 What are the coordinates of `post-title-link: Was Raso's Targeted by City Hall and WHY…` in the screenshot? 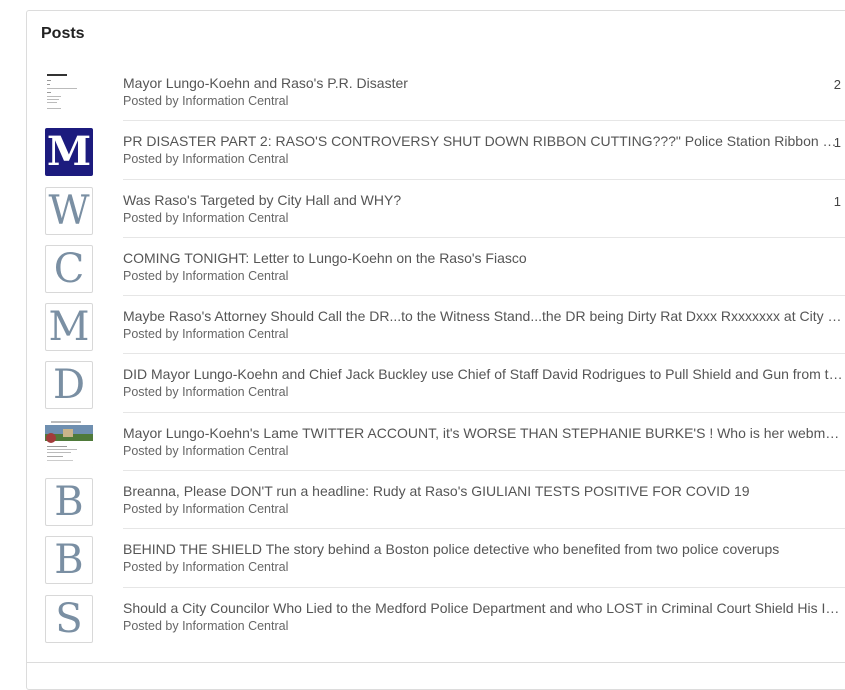 It's located at (484, 200).